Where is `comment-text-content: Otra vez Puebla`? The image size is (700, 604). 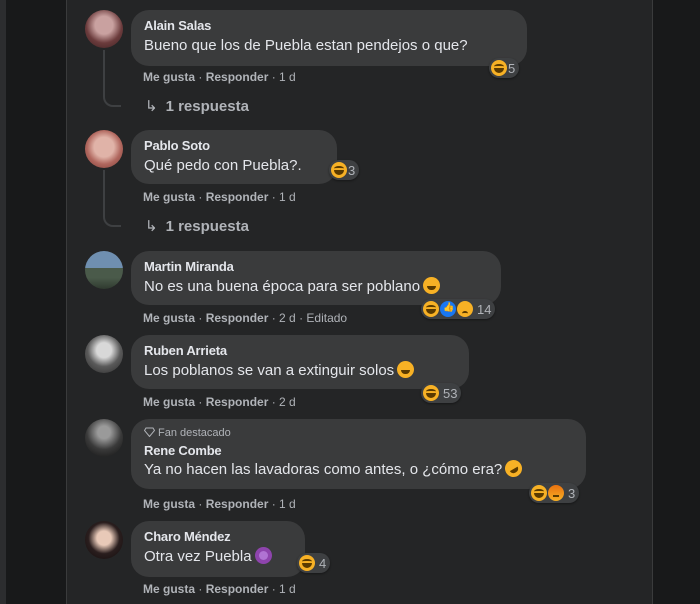 comment-text-content: Otra vez Puebla is located at coordinates (198, 556).